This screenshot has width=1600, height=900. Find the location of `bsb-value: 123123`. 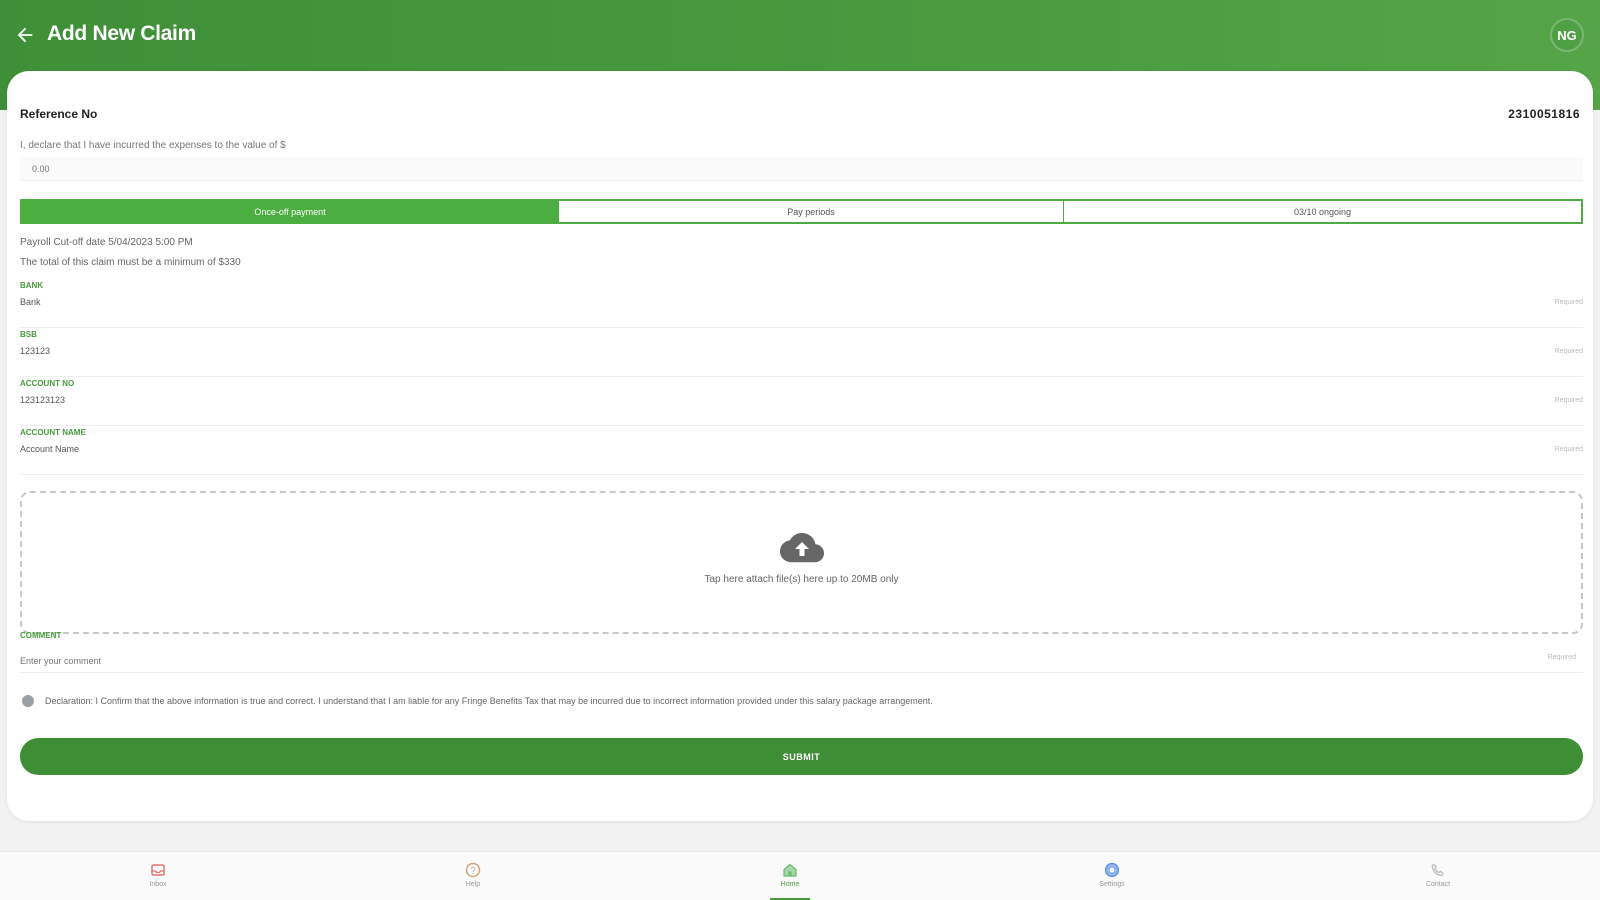

bsb-value: 123123 is located at coordinates (35, 351).